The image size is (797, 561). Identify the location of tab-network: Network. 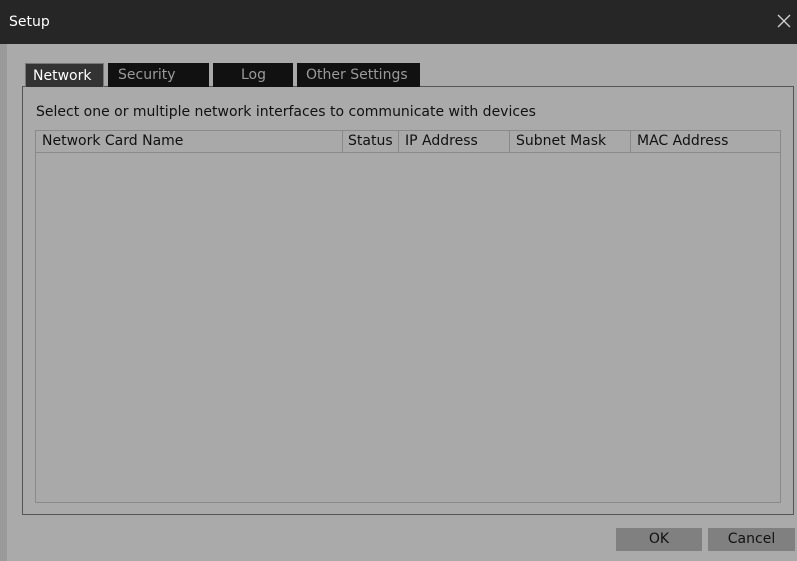
(64, 75).